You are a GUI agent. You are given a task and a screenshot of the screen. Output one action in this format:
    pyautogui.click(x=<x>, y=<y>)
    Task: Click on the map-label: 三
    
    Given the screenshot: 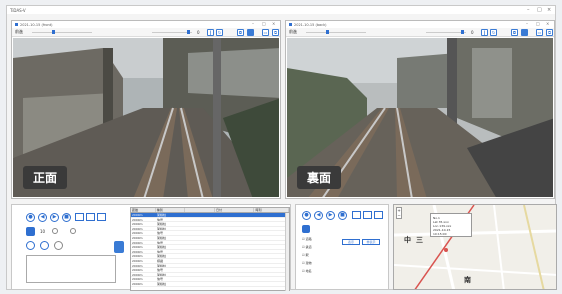 What is the action you would take?
    pyautogui.click(x=419, y=240)
    